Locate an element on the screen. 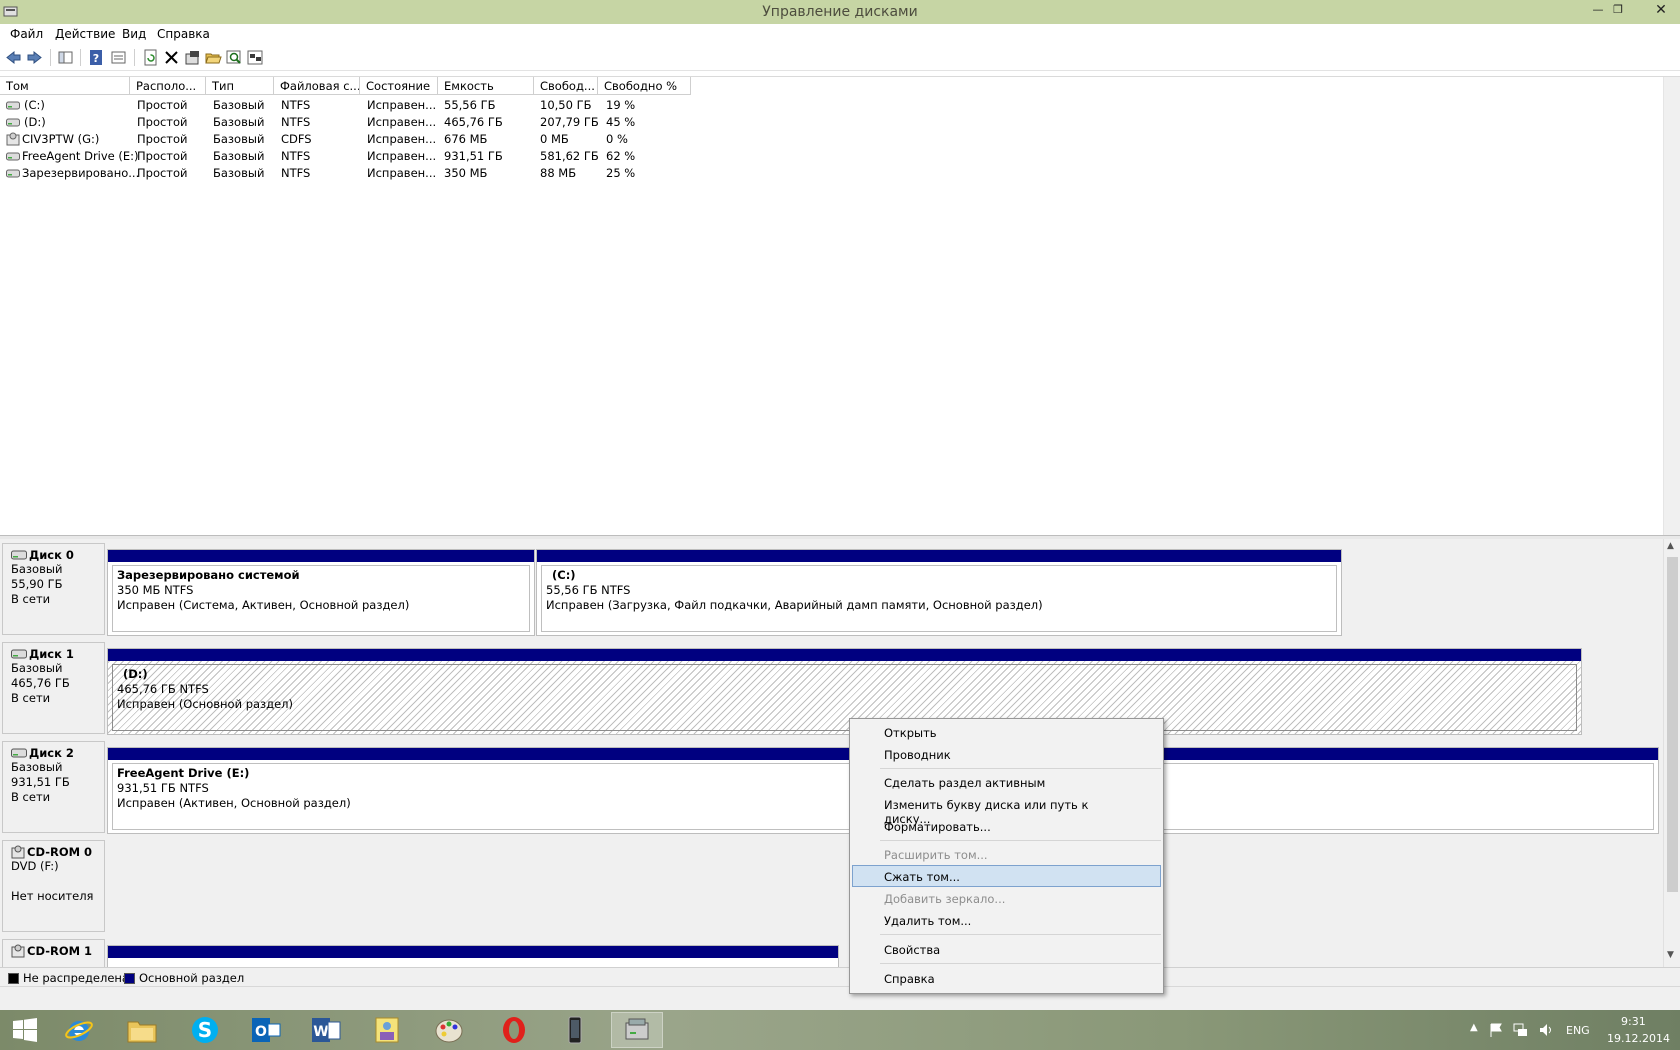 Image resolution: width=1680 pixels, height=1050 pixels. tray-expand-arrow-icon: ▲ is located at coordinates (1474, 1027).